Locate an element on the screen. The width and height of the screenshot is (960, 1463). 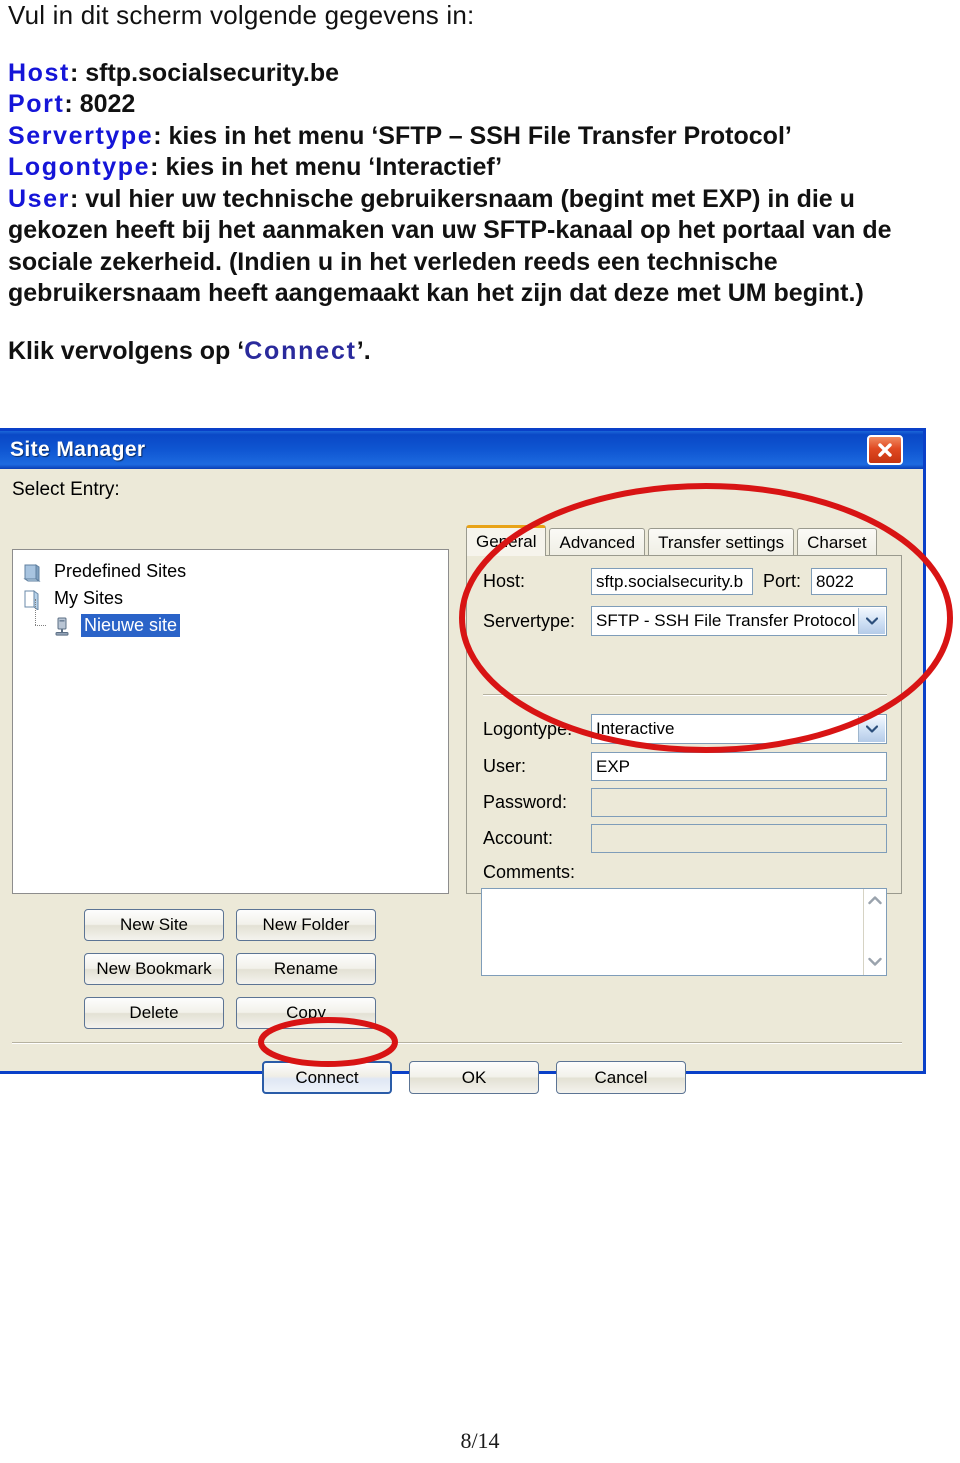
user-bold-exp: EXP is located at coordinates (727, 198).